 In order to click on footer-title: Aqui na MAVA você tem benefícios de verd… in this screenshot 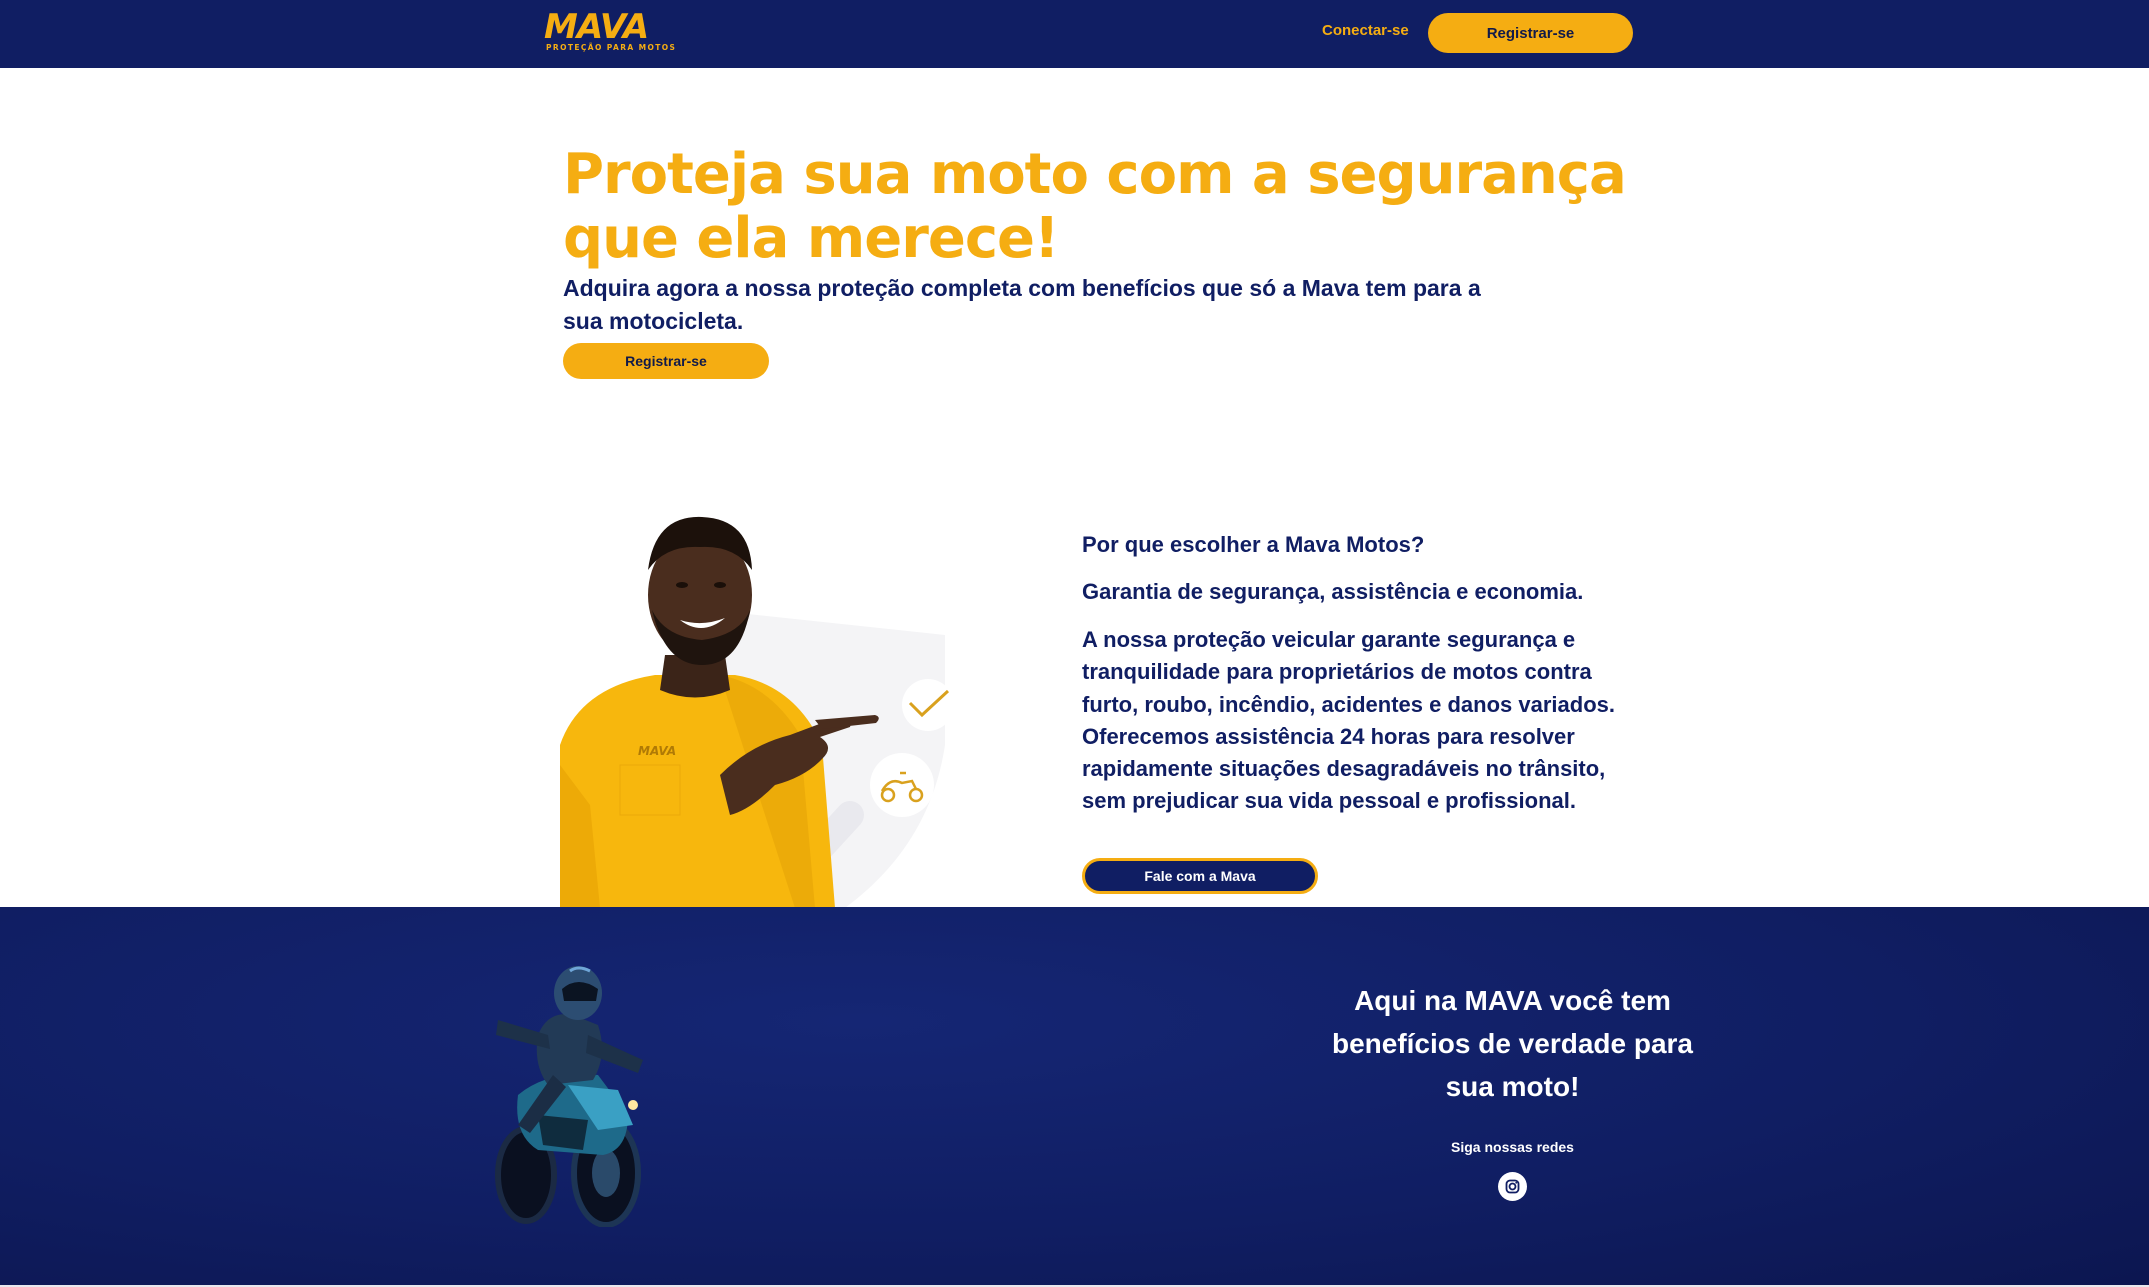, I will do `click(1512, 1043)`.